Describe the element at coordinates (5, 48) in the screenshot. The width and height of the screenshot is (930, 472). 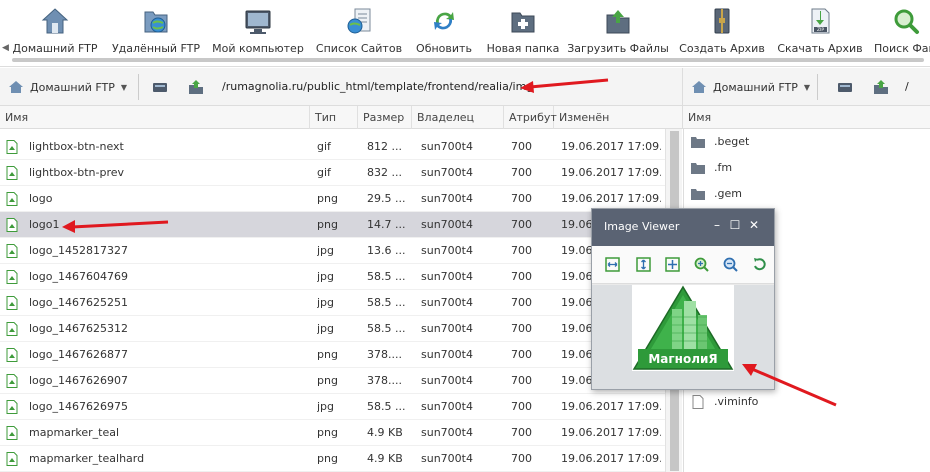
I see `toolbar-scroll-left-icon: ◀` at that location.